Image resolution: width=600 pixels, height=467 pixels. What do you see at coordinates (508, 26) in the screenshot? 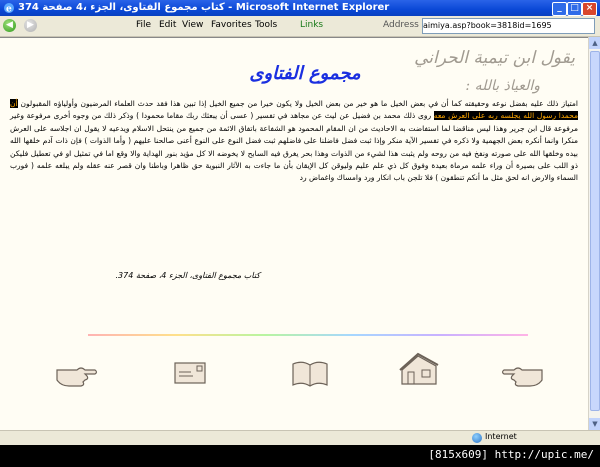
I see `address-bar: aimiya.asp?book=3818id=1695` at bounding box center [508, 26].